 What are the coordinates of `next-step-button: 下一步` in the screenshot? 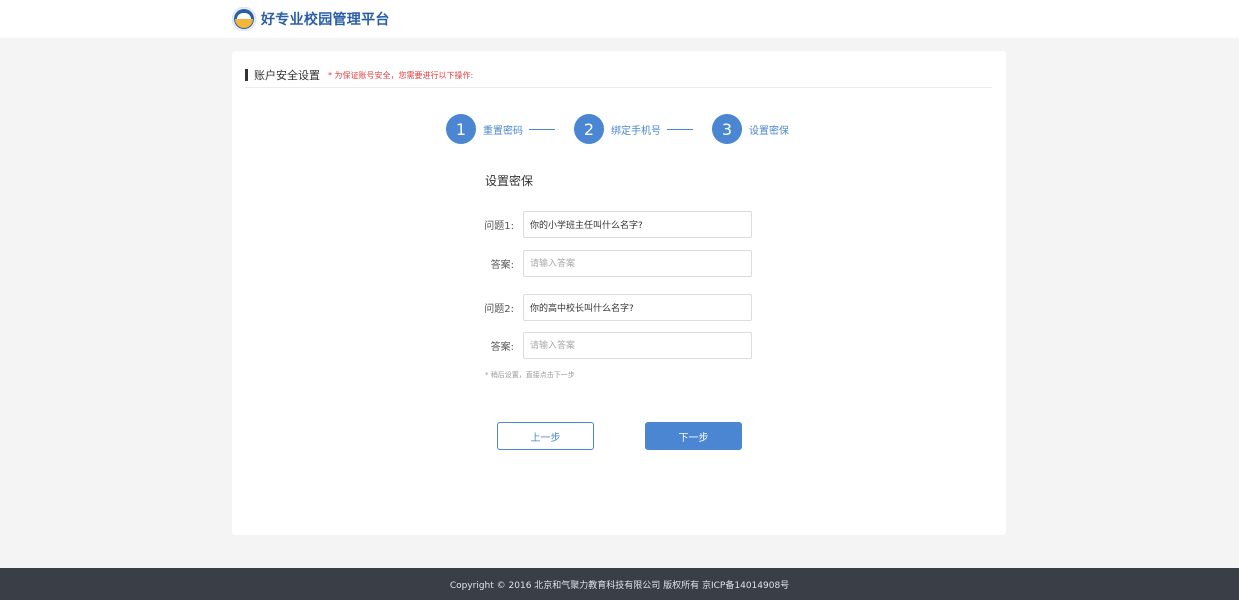 It's located at (693, 436).